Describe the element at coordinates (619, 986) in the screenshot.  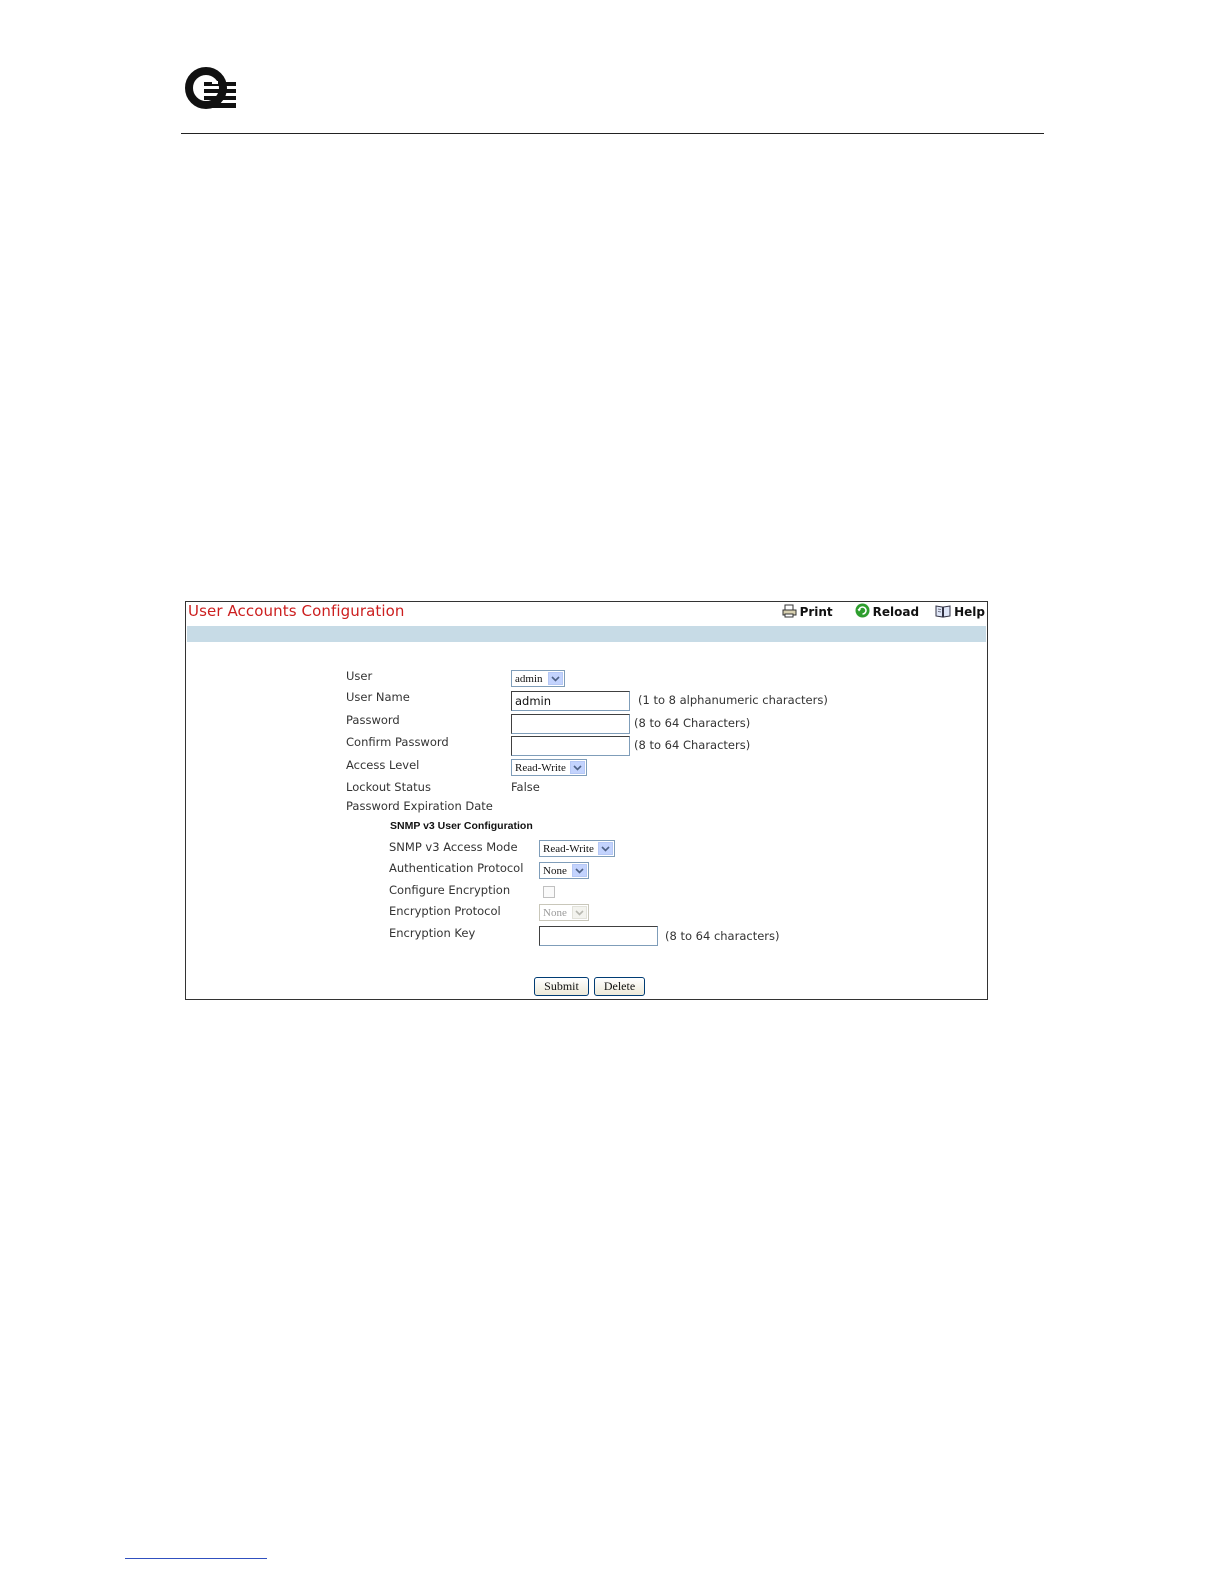
I see `delete-button: Delete` at that location.